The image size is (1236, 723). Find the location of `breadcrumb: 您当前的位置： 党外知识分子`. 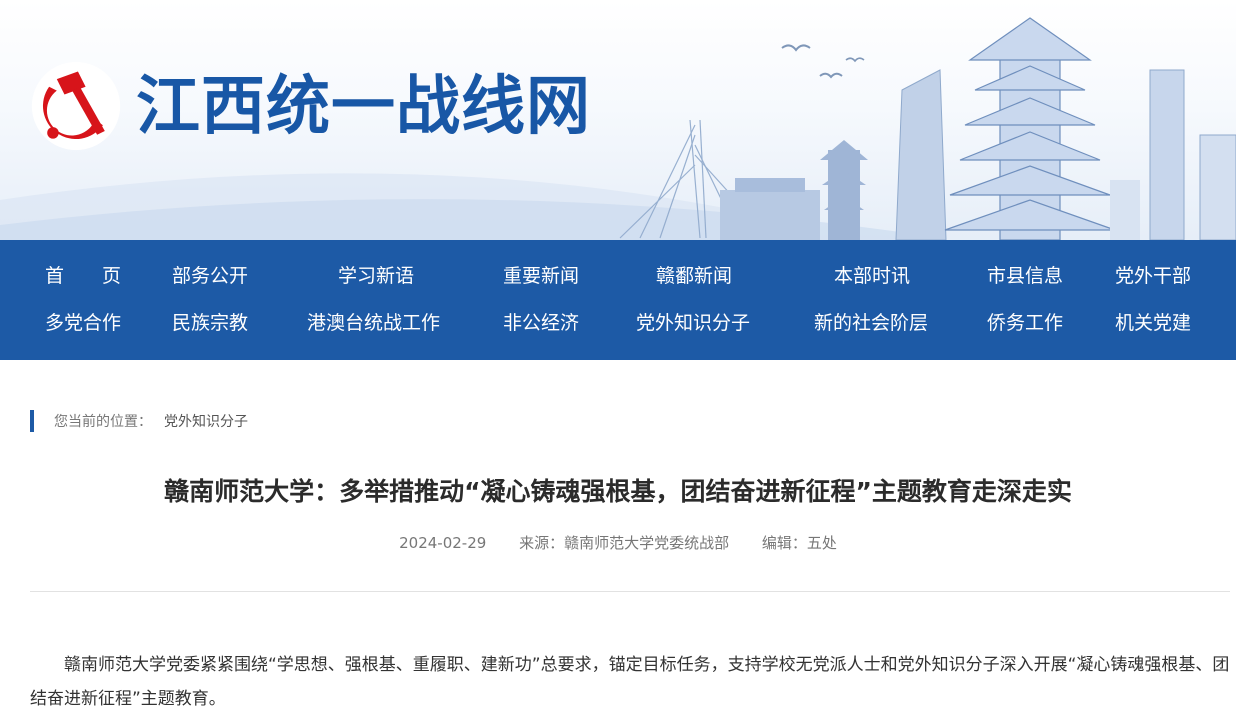

breadcrumb: 您当前的位置： 党外知识分子 is located at coordinates (139, 421).